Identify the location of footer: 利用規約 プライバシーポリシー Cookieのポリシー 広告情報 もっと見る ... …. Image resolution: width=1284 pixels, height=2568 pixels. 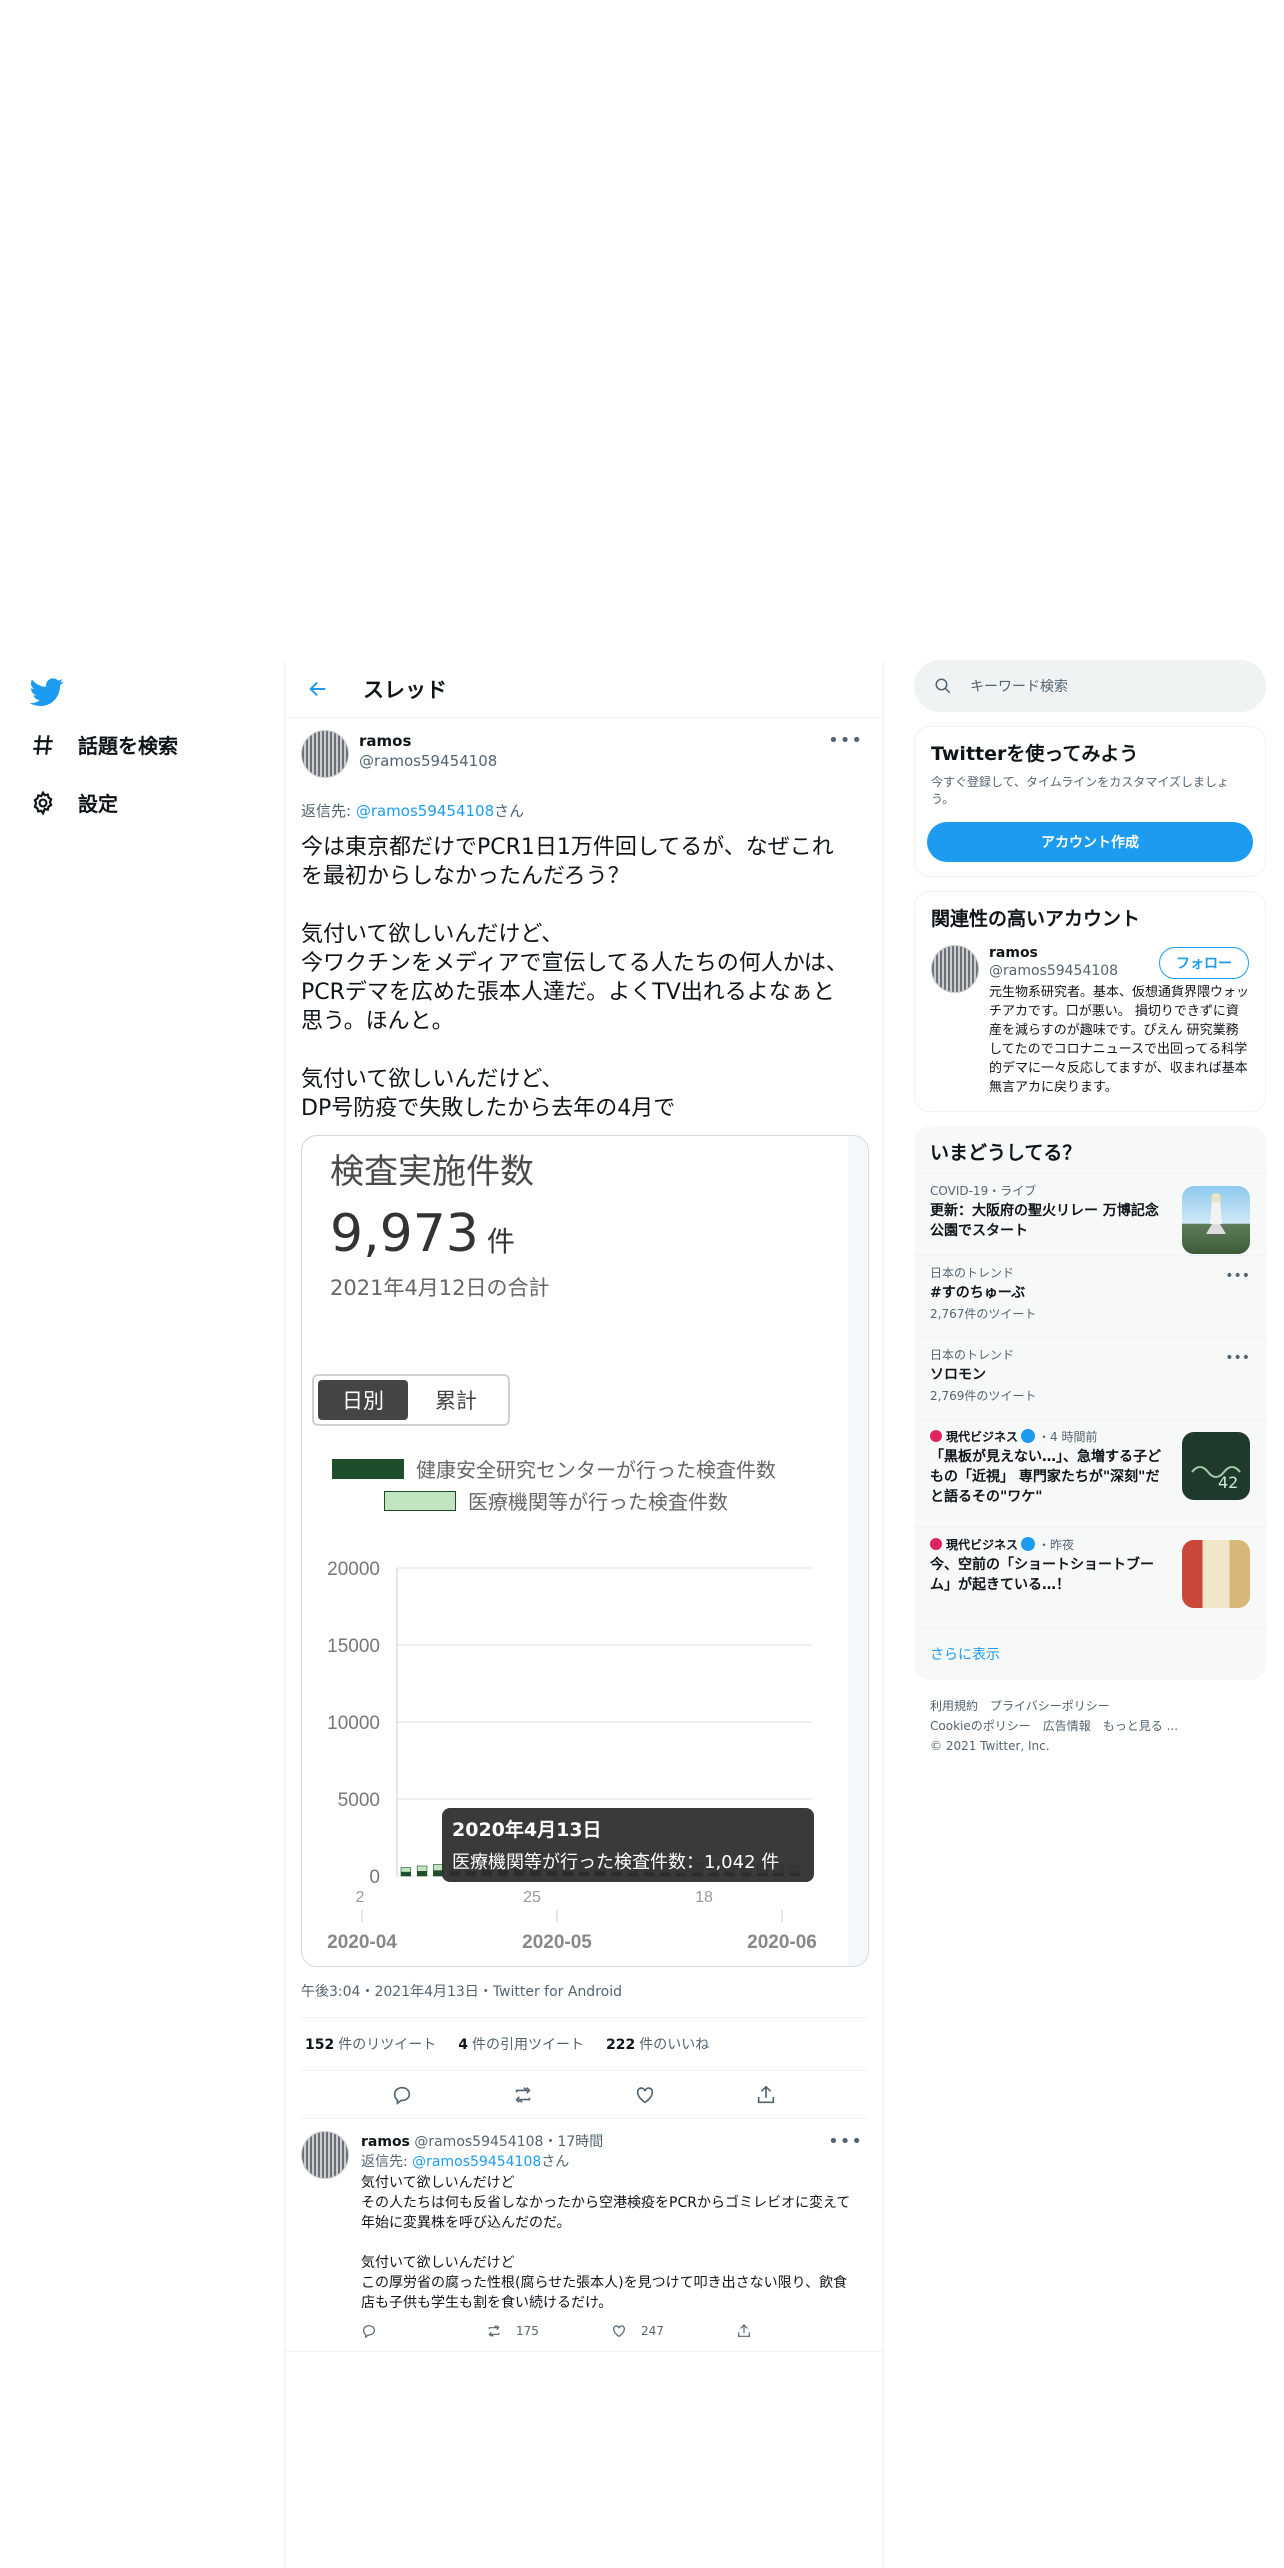
(1090, 1726).